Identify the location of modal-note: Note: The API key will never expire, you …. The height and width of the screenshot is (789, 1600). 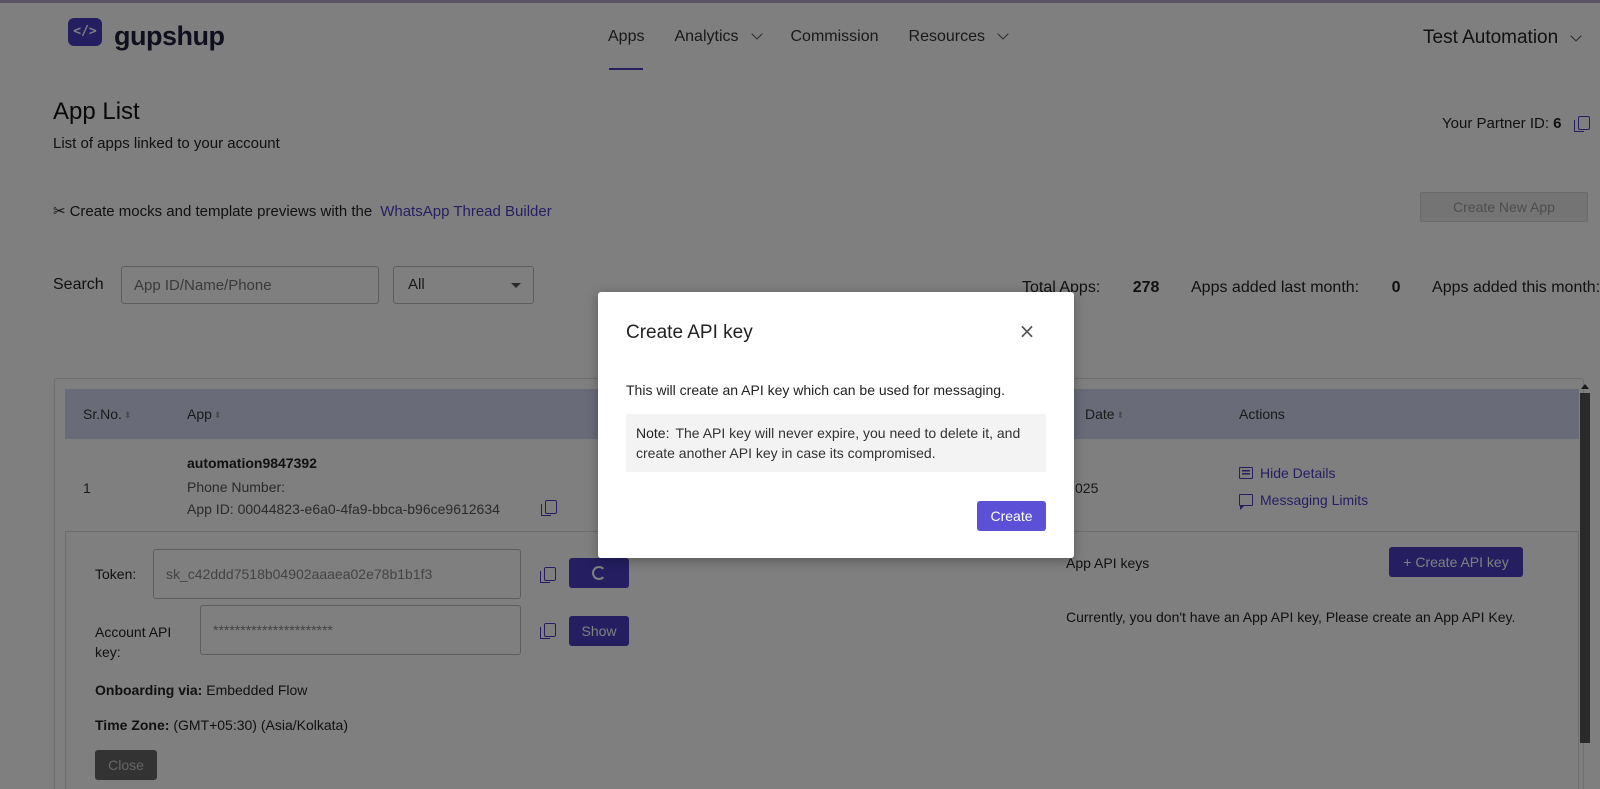
(836, 443).